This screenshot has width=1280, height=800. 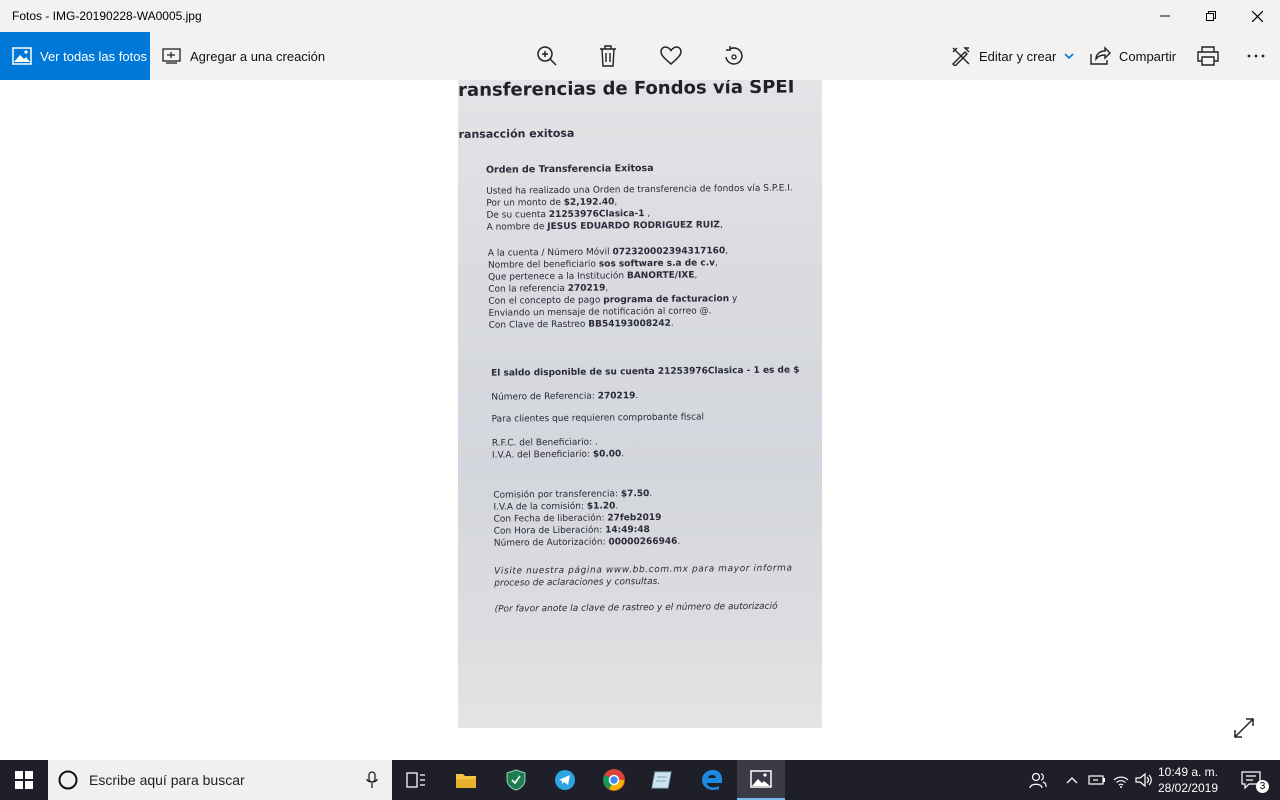 I want to click on start-button, so click(x=24, y=780).